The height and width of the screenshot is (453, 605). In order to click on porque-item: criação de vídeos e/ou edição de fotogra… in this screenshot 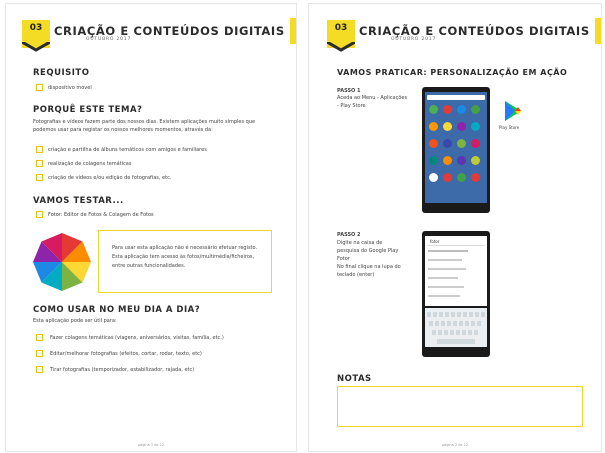, I will do `click(110, 178)`.